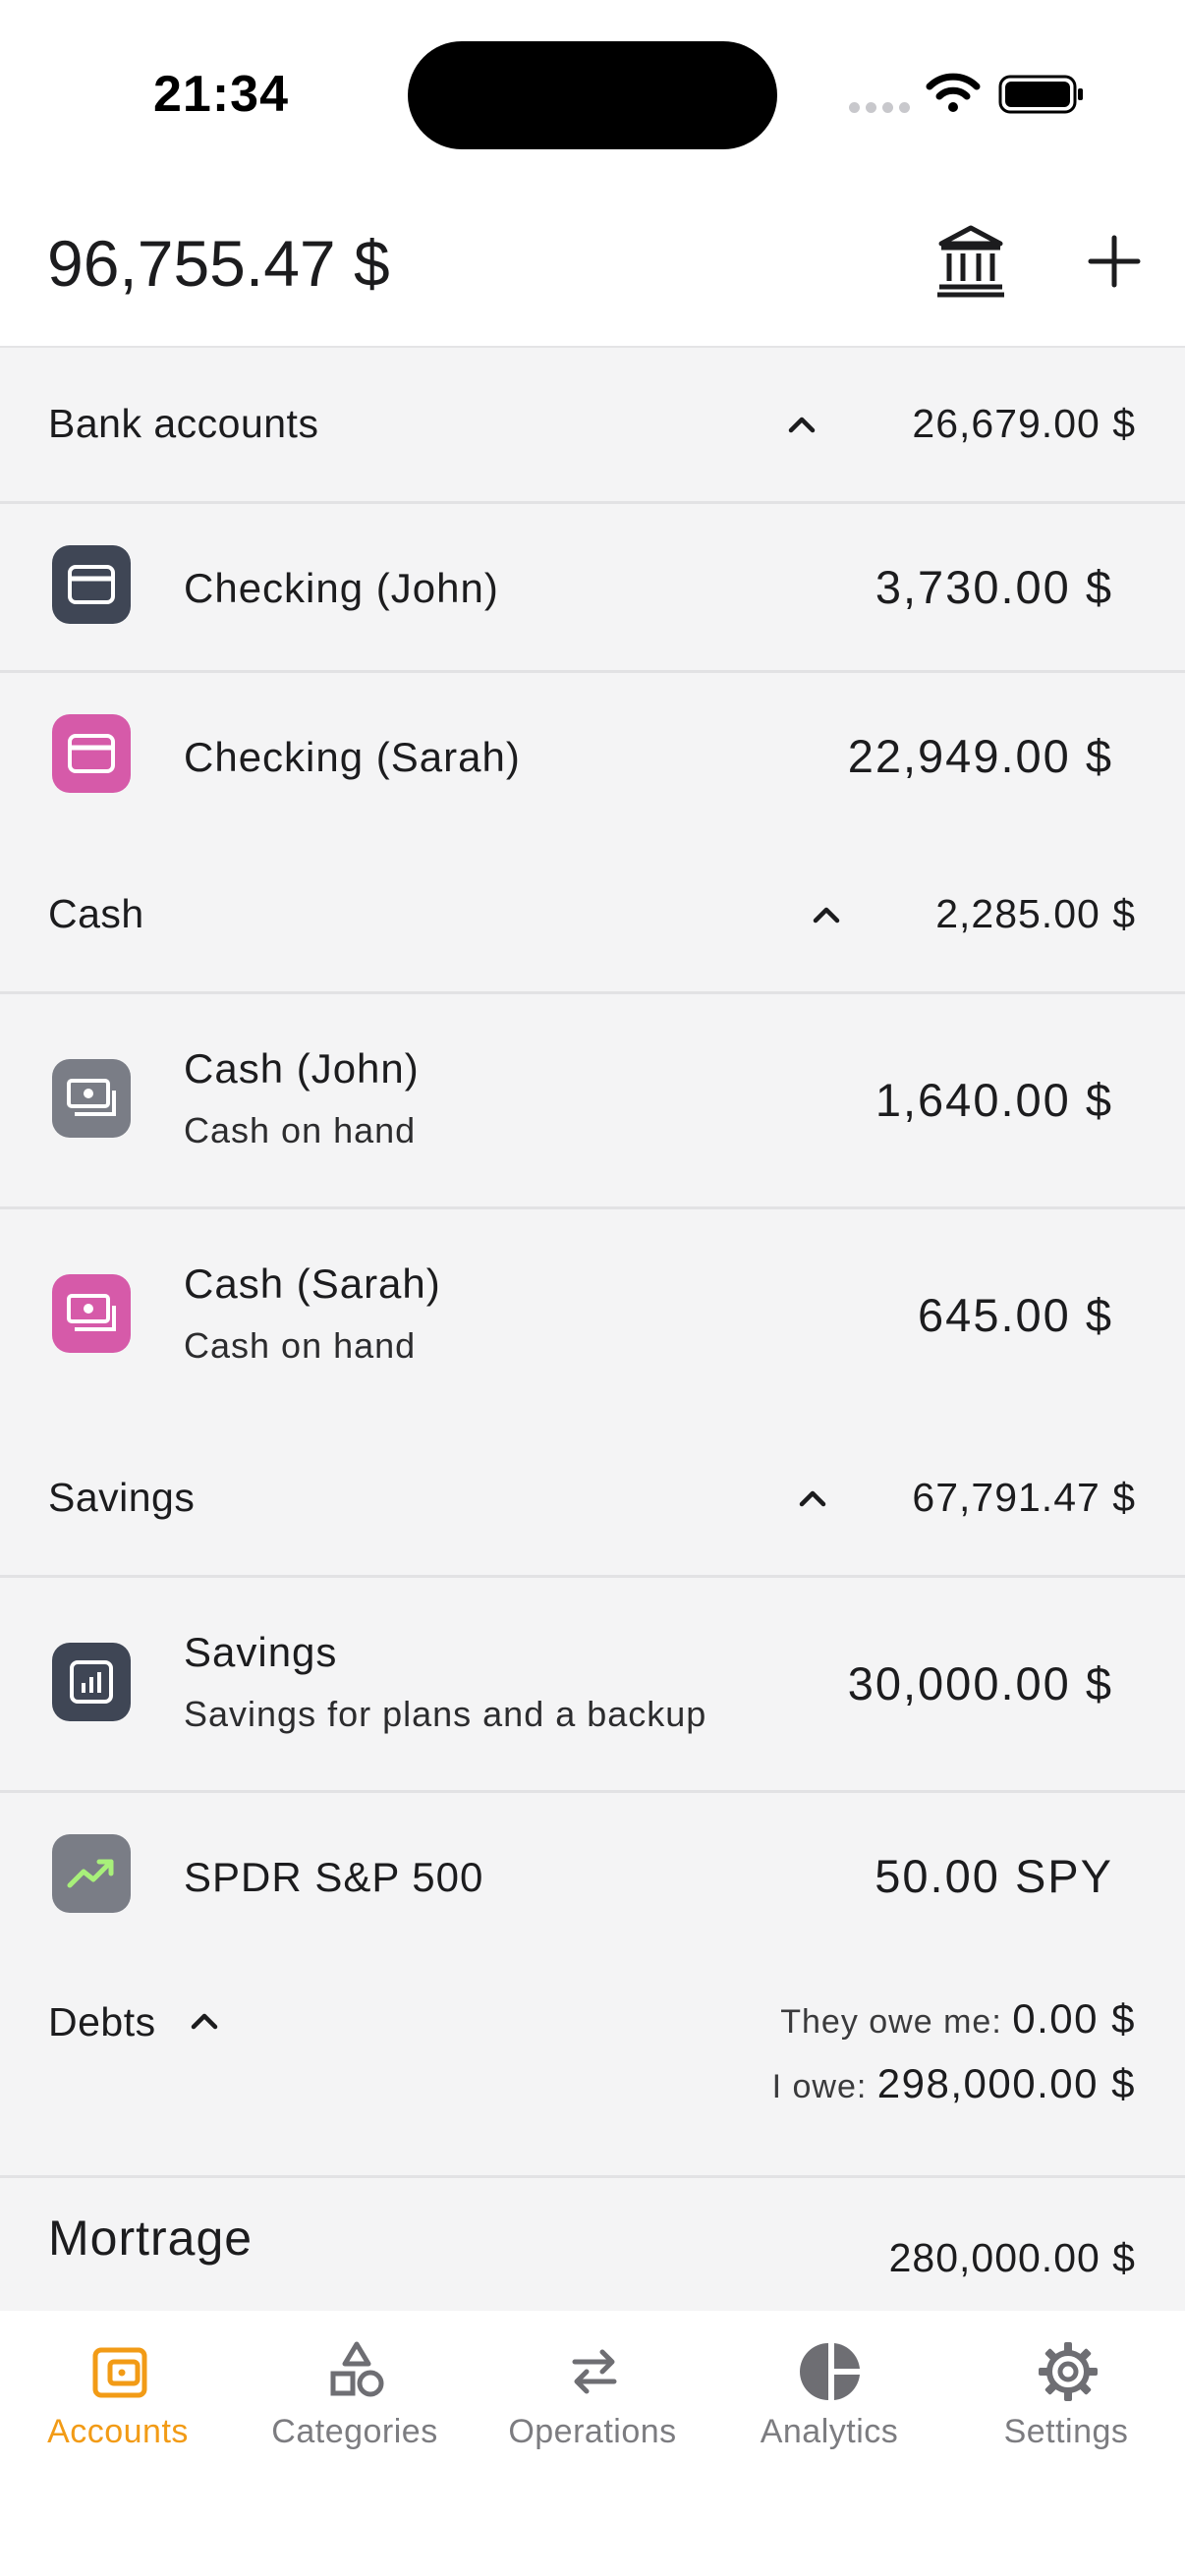  What do you see at coordinates (354, 2431) in the screenshot?
I see `tab-label: Categories` at bounding box center [354, 2431].